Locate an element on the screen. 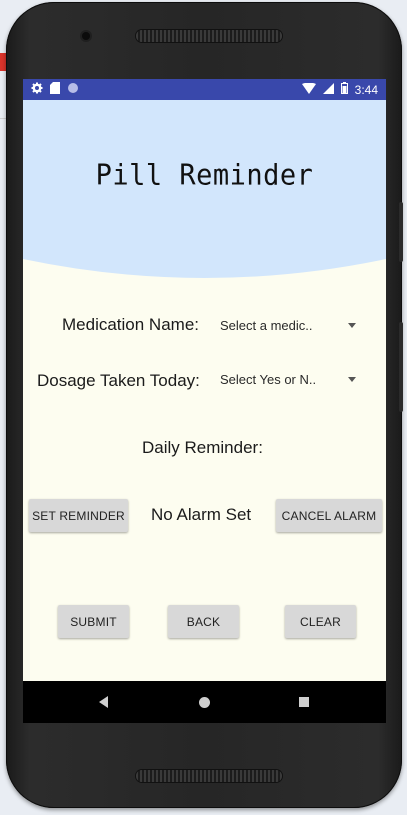 The image size is (407, 815). back-nav-icon is located at coordinates (103, 702).